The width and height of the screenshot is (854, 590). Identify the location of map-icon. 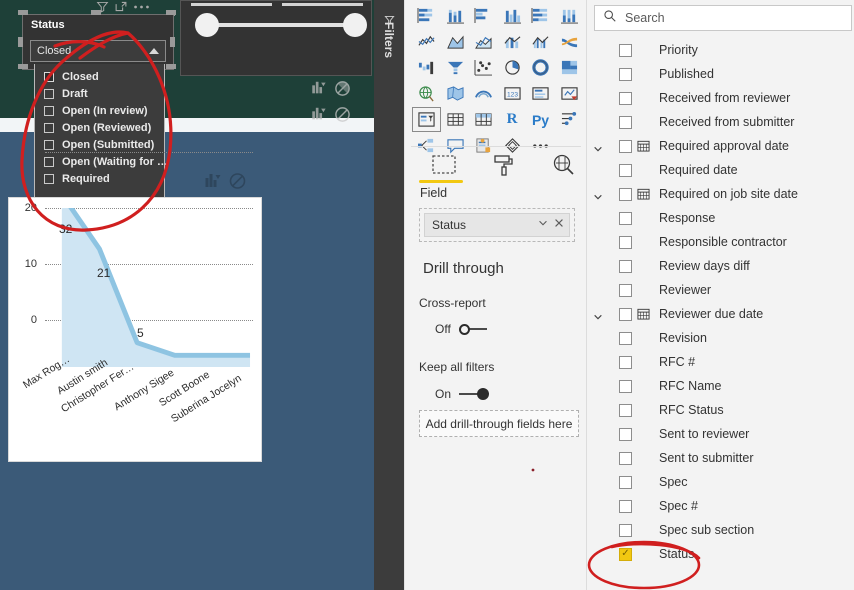
(426, 93).